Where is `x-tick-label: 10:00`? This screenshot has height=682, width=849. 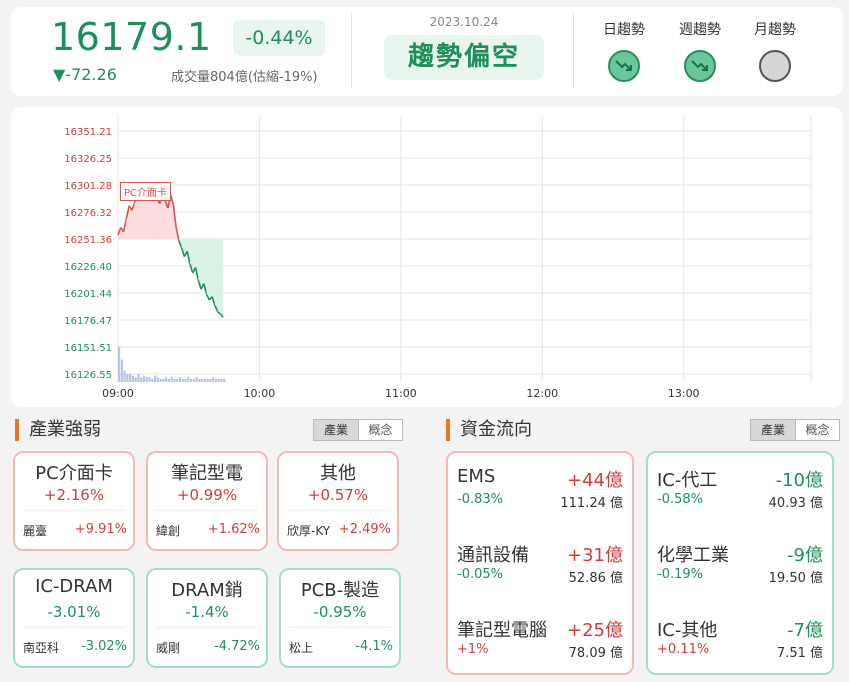 x-tick-label: 10:00 is located at coordinates (260, 393).